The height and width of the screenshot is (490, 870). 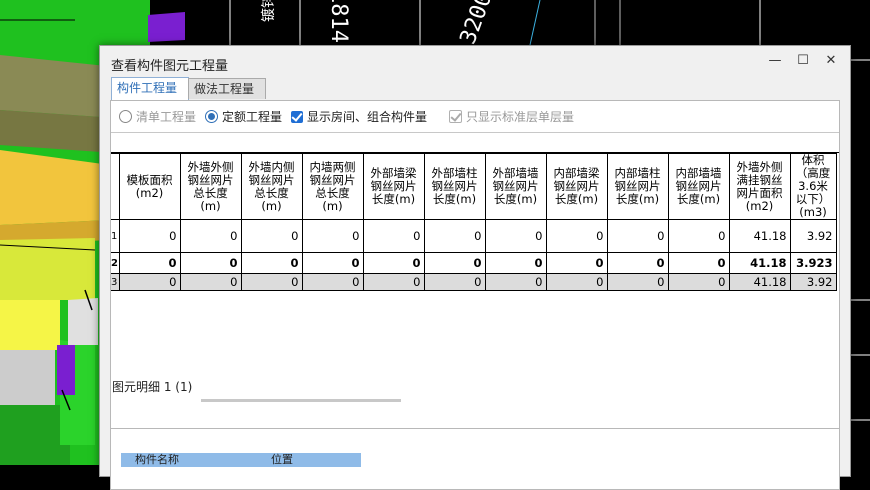 I want to click on table-row: 3 0 0 0 0 0 0 0 0 0 0 41.18 3.92, so click(x=474, y=282).